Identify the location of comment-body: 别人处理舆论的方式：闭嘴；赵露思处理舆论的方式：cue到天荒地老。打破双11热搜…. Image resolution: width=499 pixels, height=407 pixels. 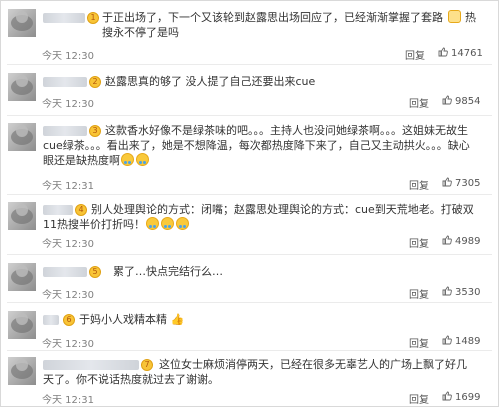
(258, 217).